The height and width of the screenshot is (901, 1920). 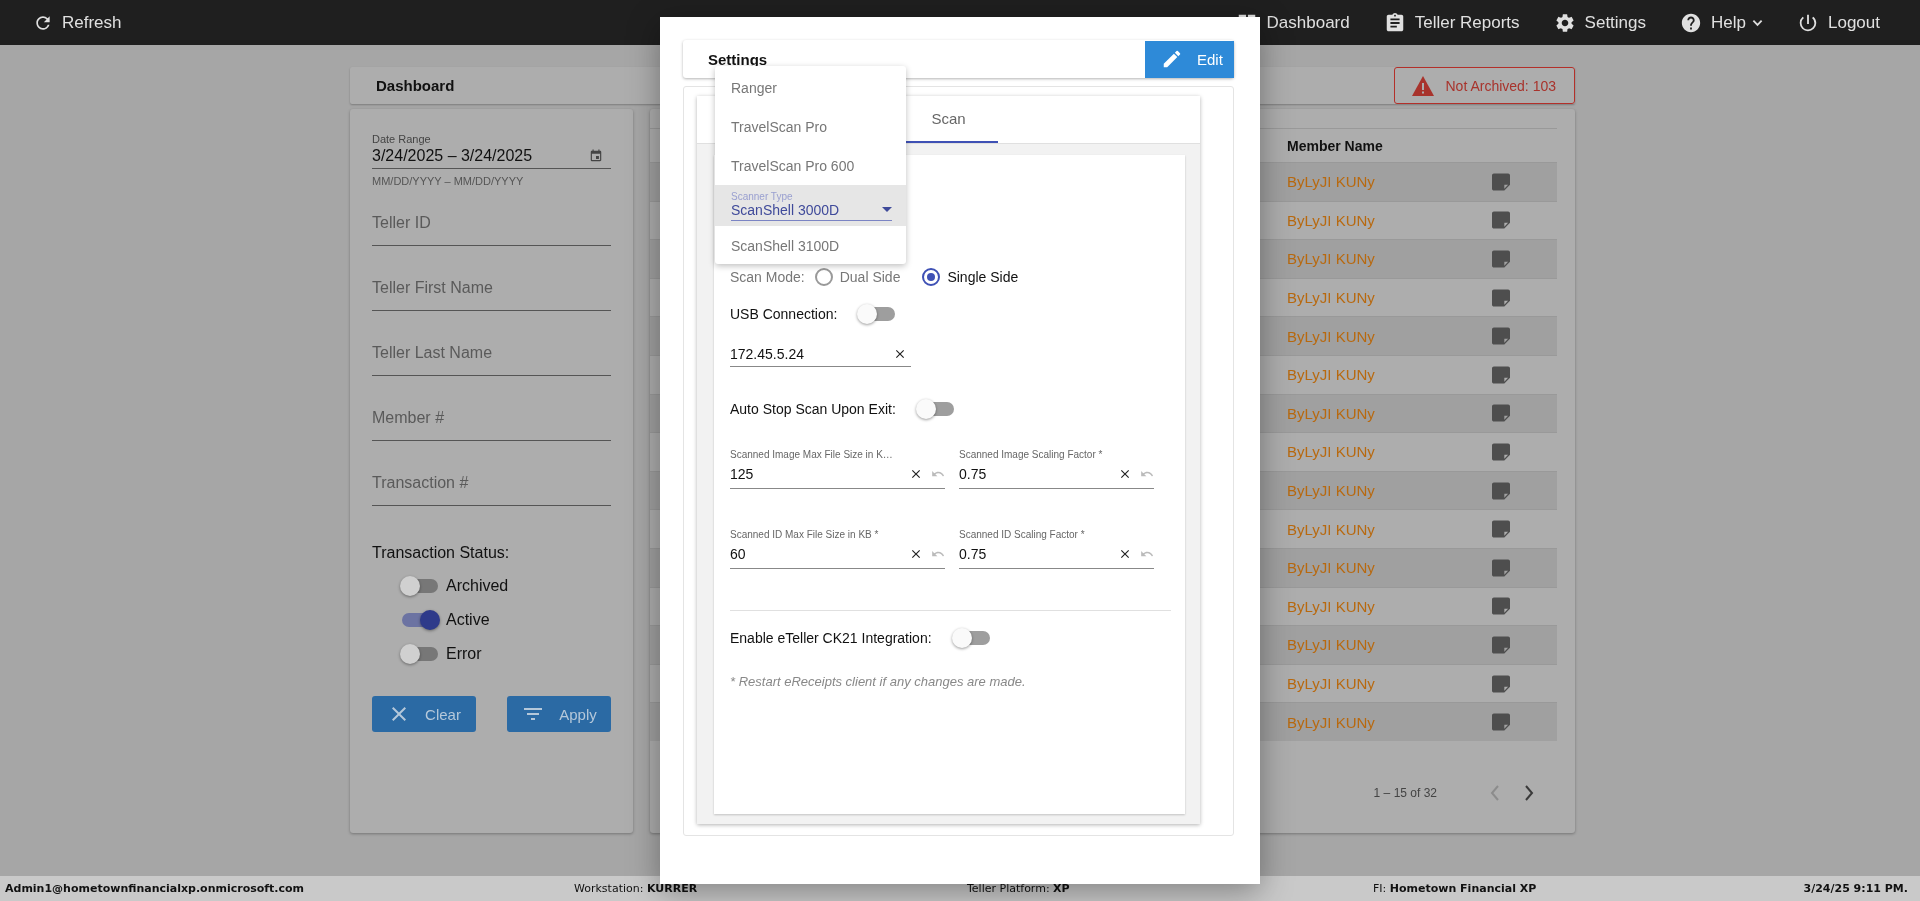 I want to click on scan-mode-label: Scan Mode:, so click(x=767, y=277).